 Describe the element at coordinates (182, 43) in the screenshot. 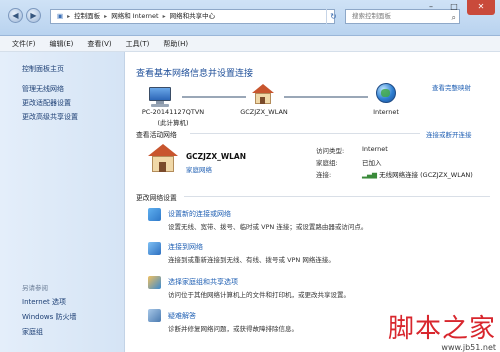

I see `menu-help: 帮助(H)` at that location.